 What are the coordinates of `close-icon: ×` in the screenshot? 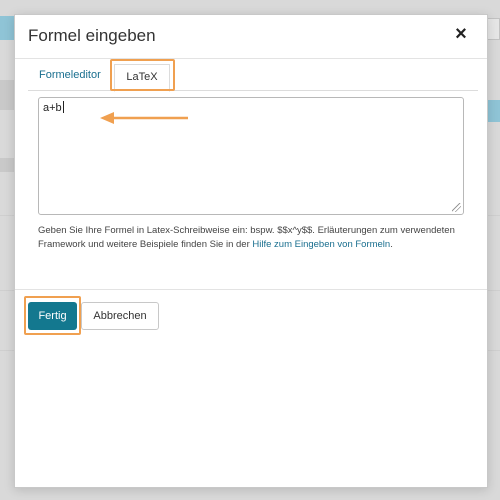 It's located at (461, 34).